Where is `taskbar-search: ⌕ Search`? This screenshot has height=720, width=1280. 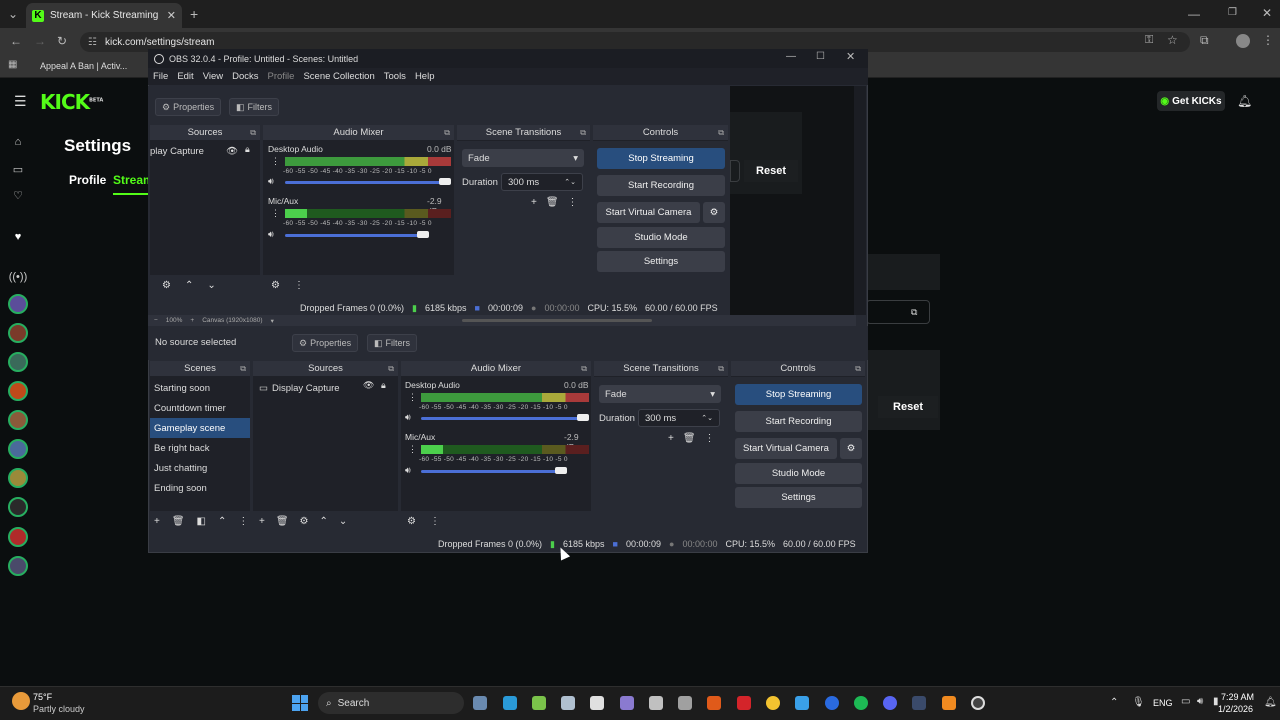 taskbar-search: ⌕ Search is located at coordinates (391, 703).